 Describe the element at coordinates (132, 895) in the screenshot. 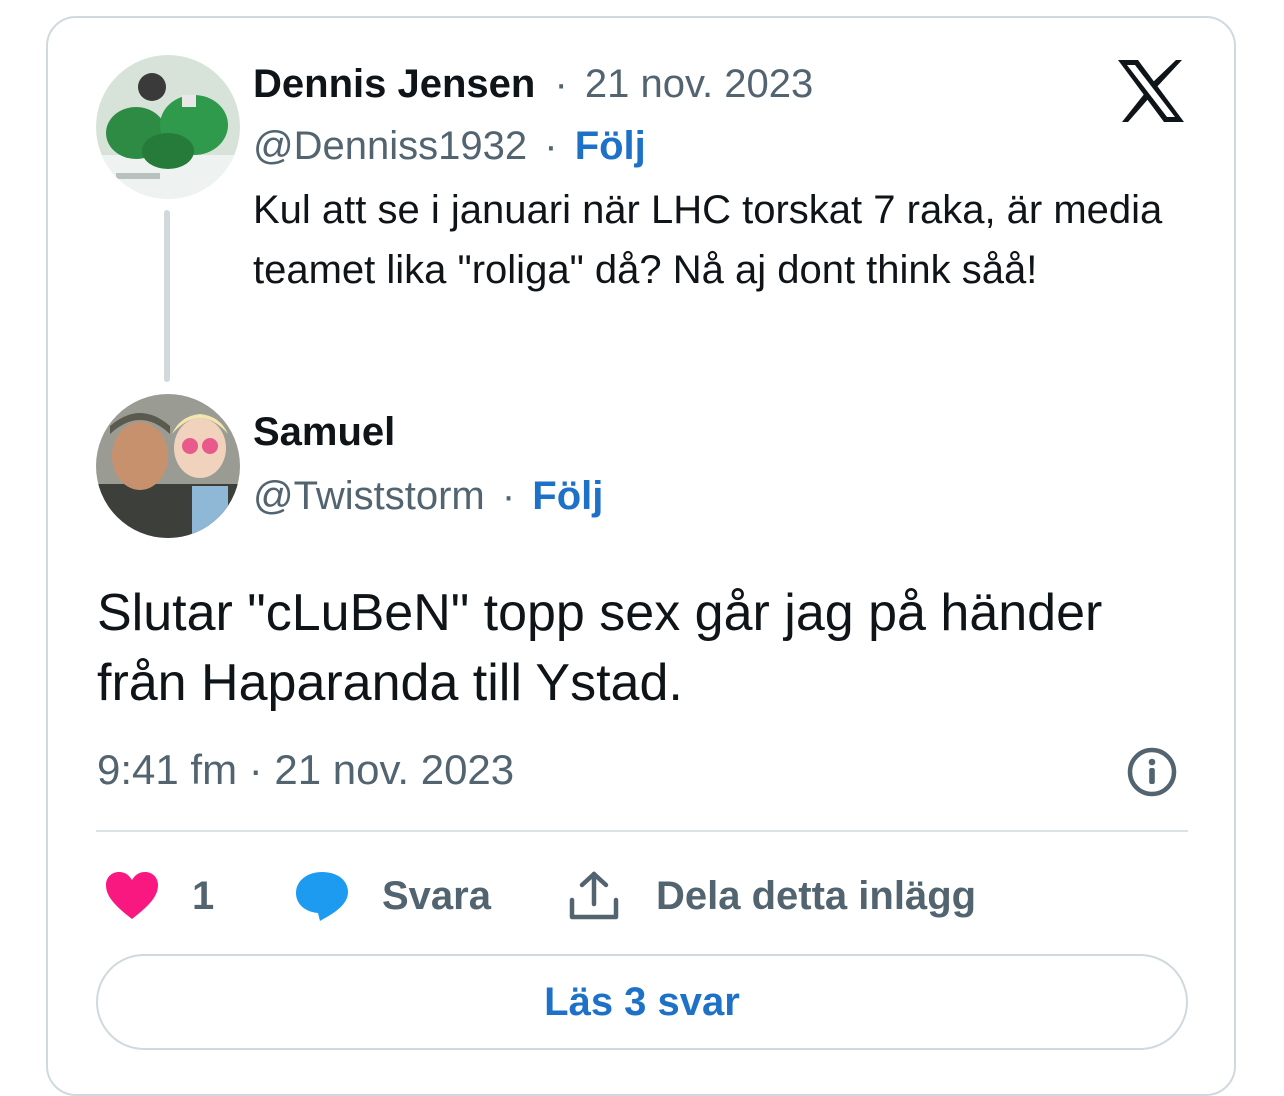

I see `heart-icon` at that location.